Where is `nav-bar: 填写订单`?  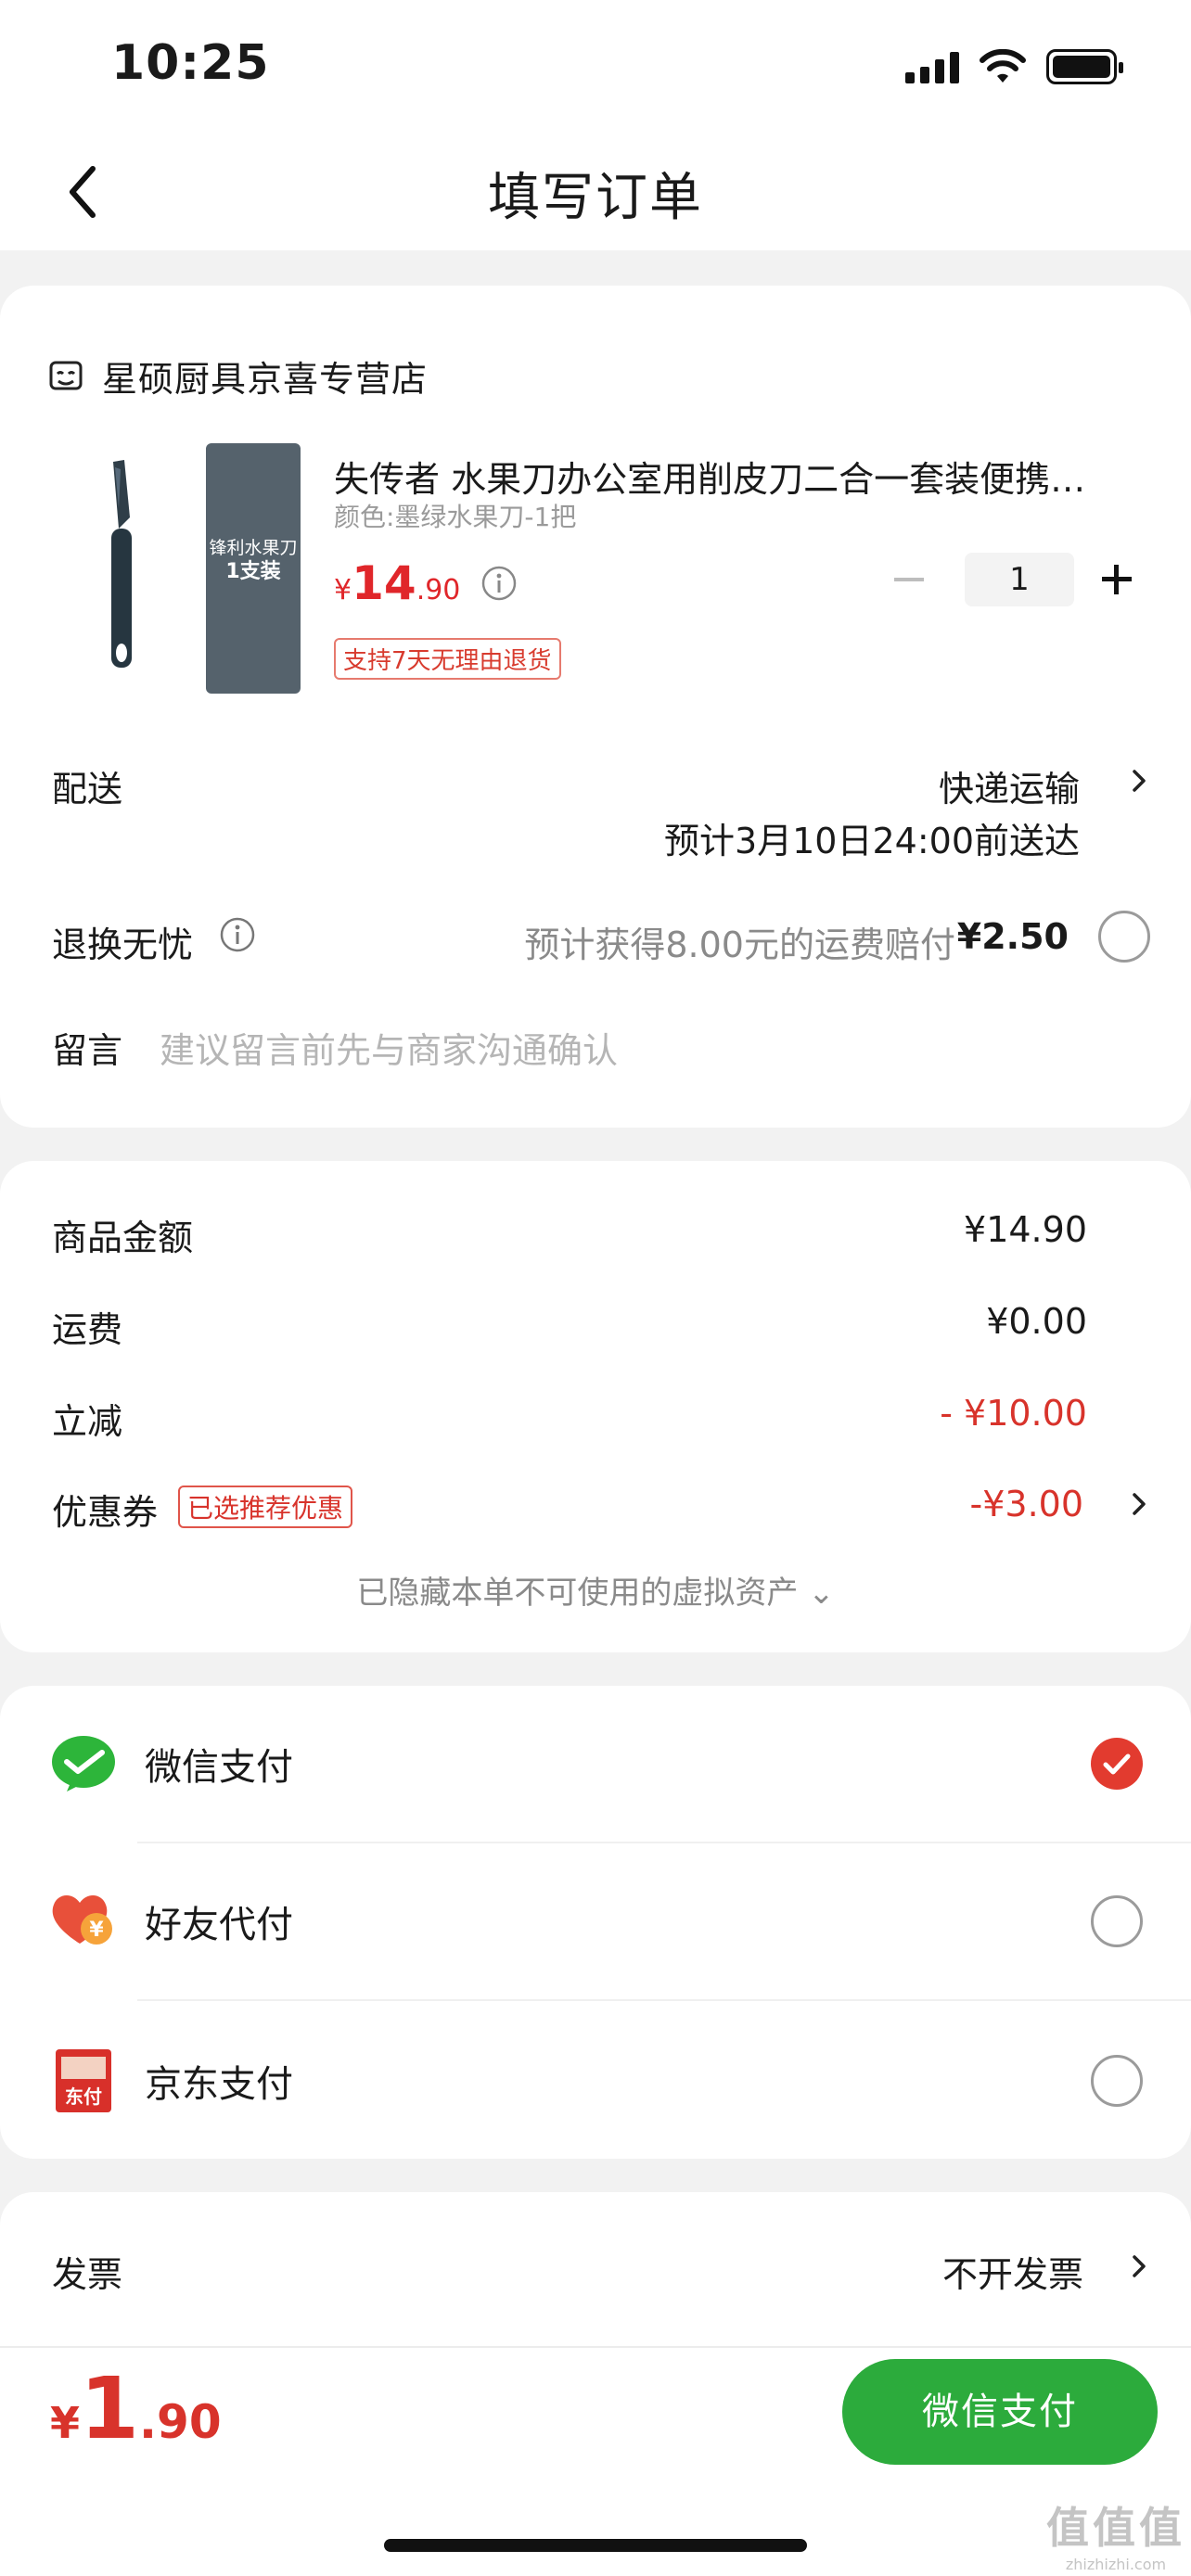
nav-bar: 填写订单 is located at coordinates (595, 190).